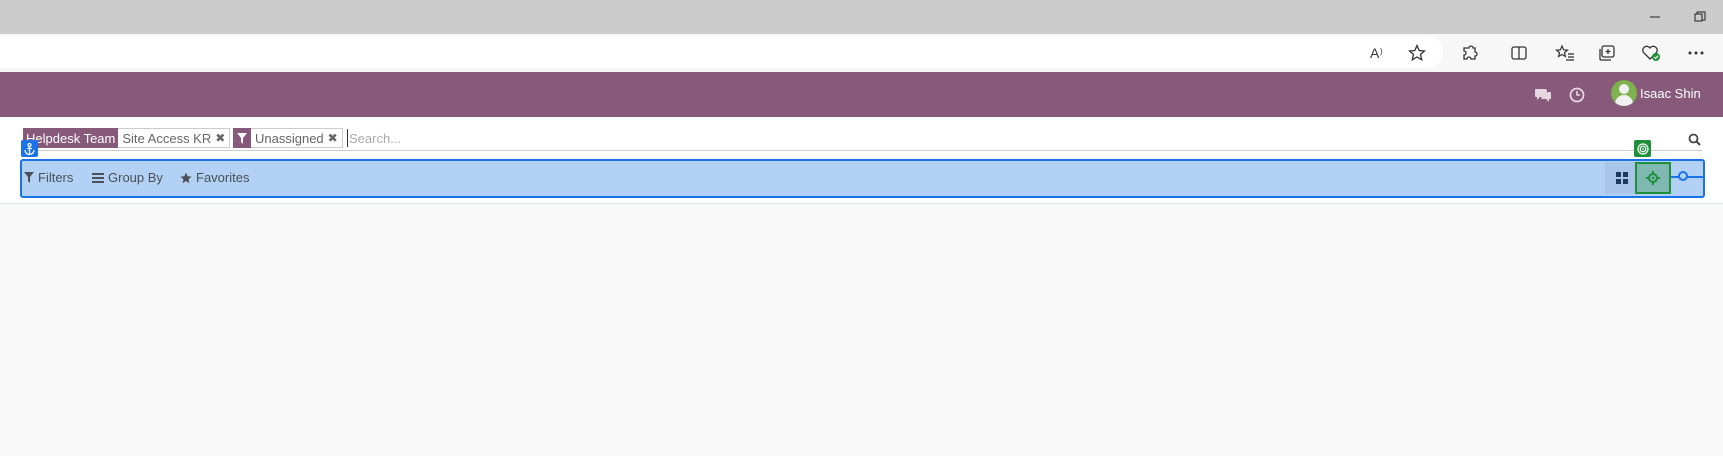 The height and width of the screenshot is (456, 1723). I want to click on favorites-list-icon, so click(1565, 53).